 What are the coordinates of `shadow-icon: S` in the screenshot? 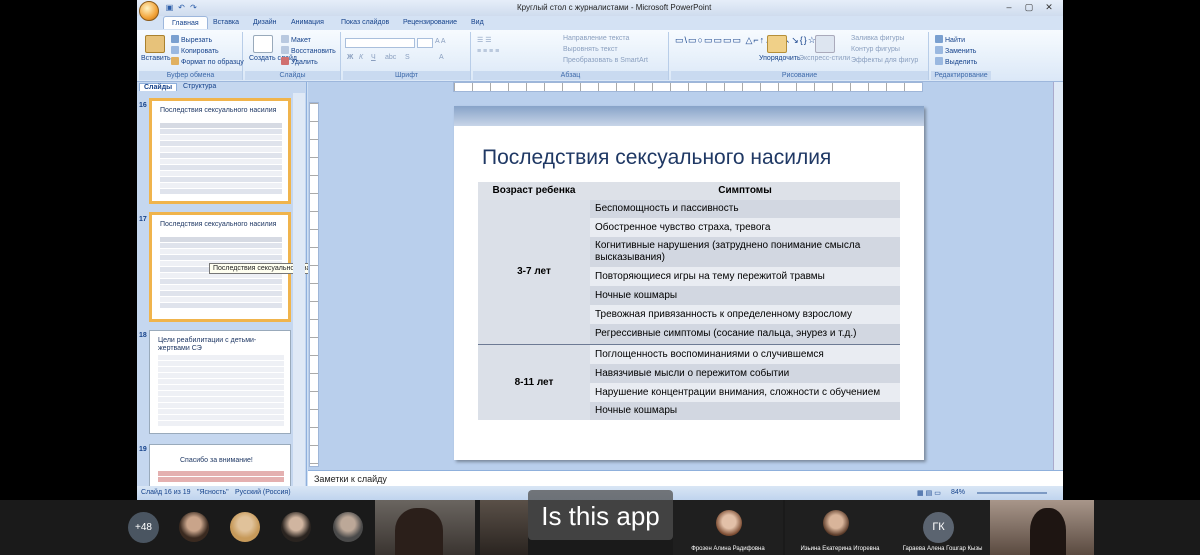 It's located at (407, 57).